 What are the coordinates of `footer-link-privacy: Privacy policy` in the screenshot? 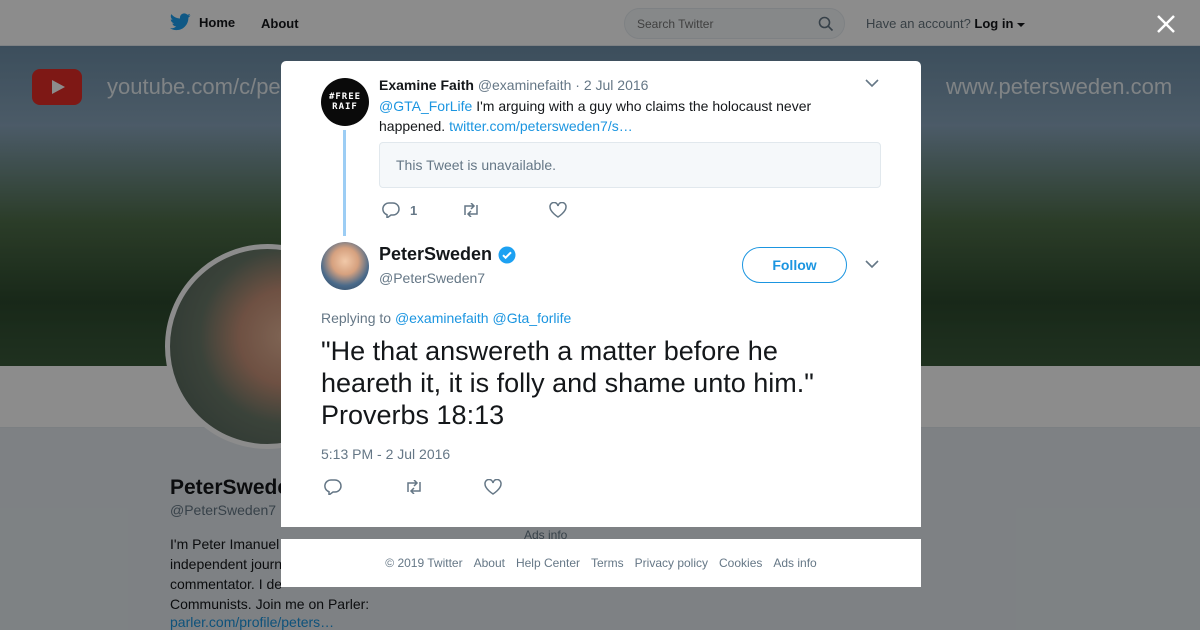 It's located at (671, 563).